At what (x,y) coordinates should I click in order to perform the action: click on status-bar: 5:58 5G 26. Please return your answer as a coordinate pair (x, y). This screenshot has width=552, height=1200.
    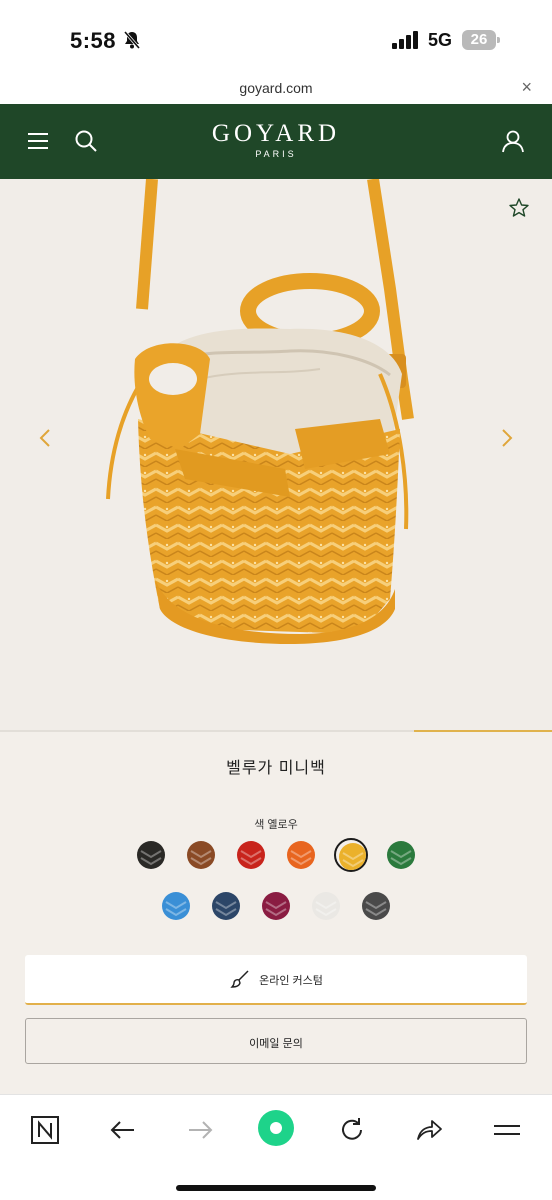
    Looking at the image, I should click on (276, 36).